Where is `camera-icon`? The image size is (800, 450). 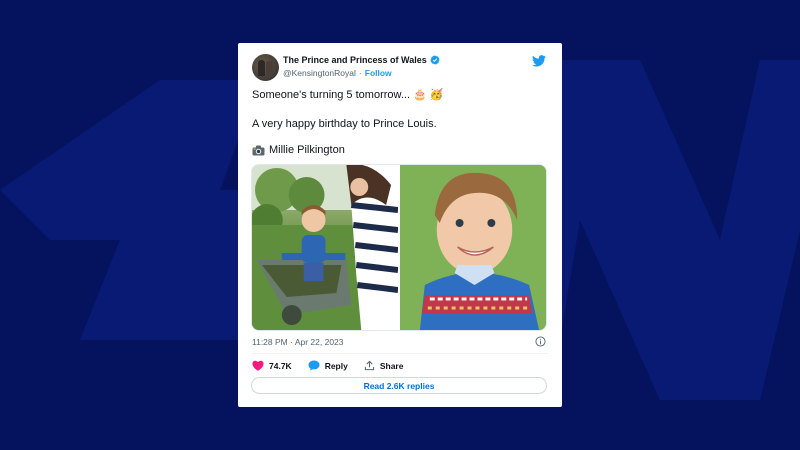
camera-icon is located at coordinates (258, 150).